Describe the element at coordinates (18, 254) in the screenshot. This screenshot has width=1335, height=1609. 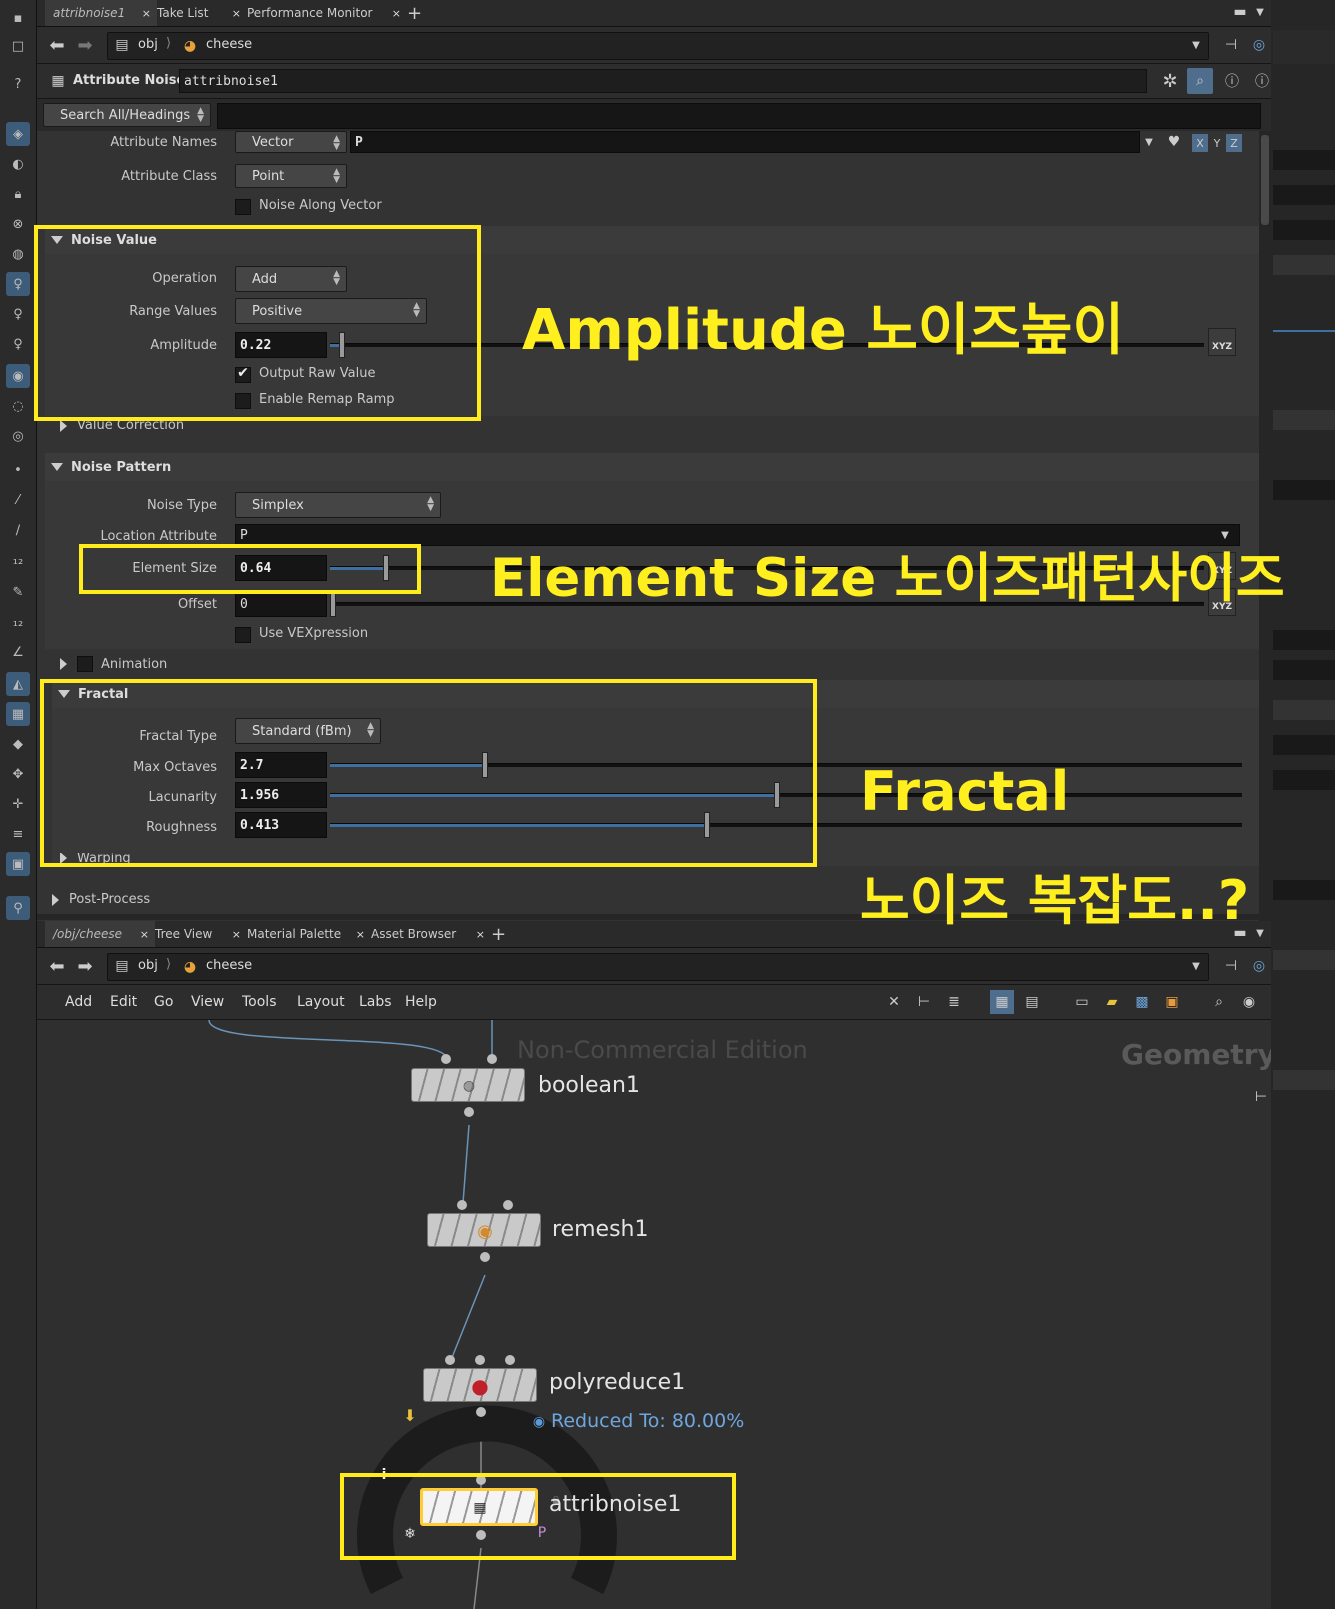
I see `sphere-icon: ◍` at that location.